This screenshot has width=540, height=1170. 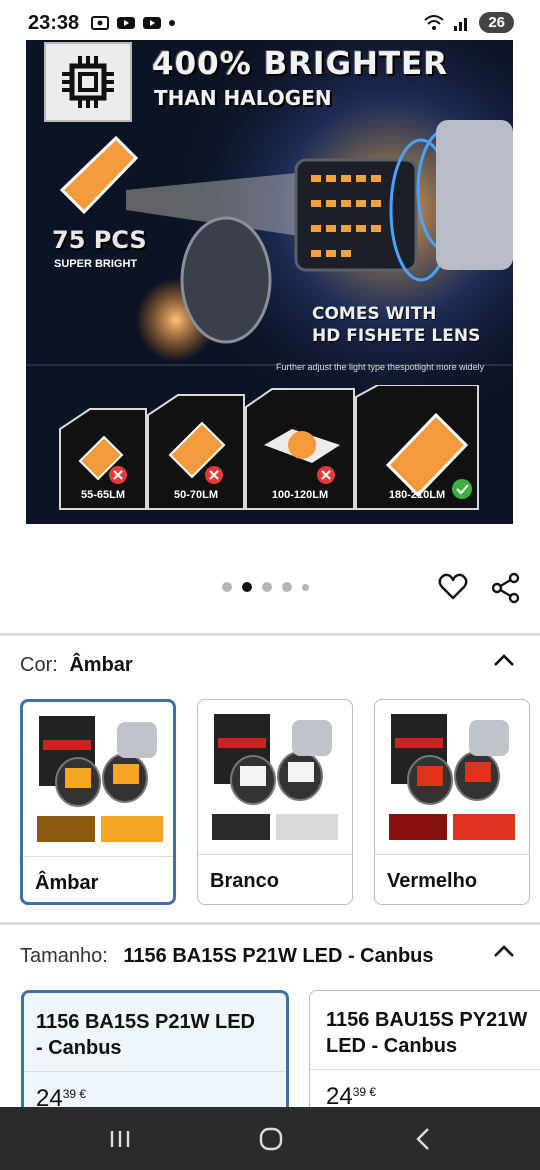 What do you see at coordinates (273, 448) in the screenshot?
I see `brightness-tiers: 55-65LM 50-70LM 100-120LM 180-210LM` at bounding box center [273, 448].